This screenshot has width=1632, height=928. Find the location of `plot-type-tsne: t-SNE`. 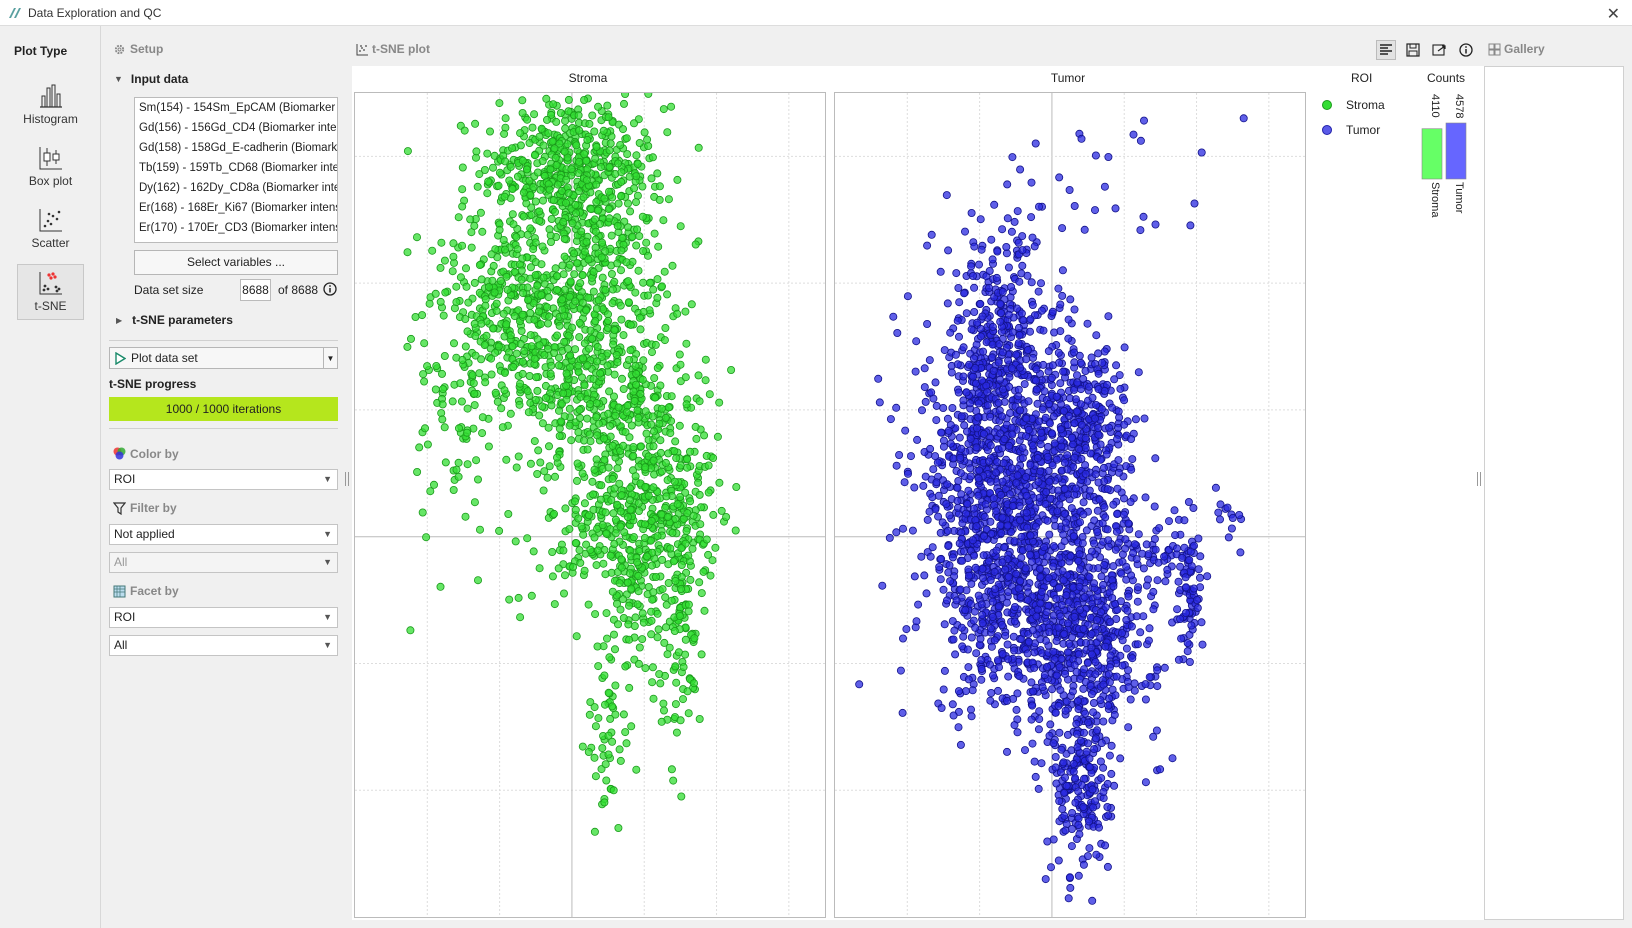

plot-type-tsne: t-SNE is located at coordinates (50, 292).